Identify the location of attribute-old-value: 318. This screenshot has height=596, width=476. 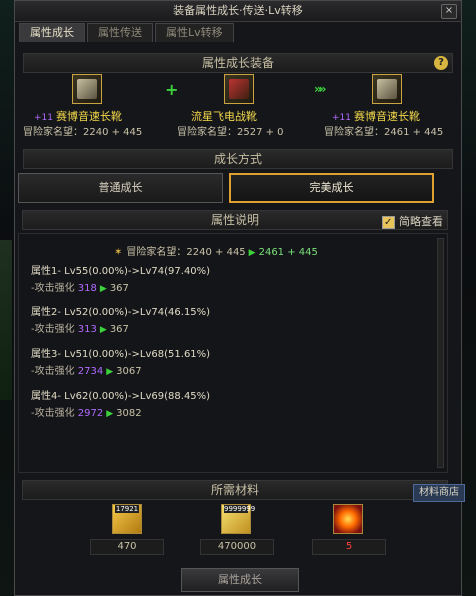
(87, 288).